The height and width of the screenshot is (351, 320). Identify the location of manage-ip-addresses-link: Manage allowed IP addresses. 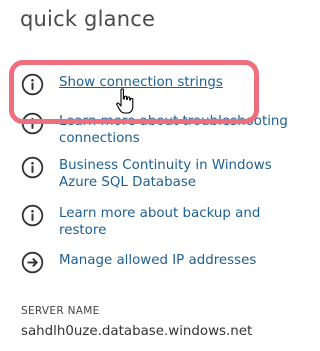
(138, 262).